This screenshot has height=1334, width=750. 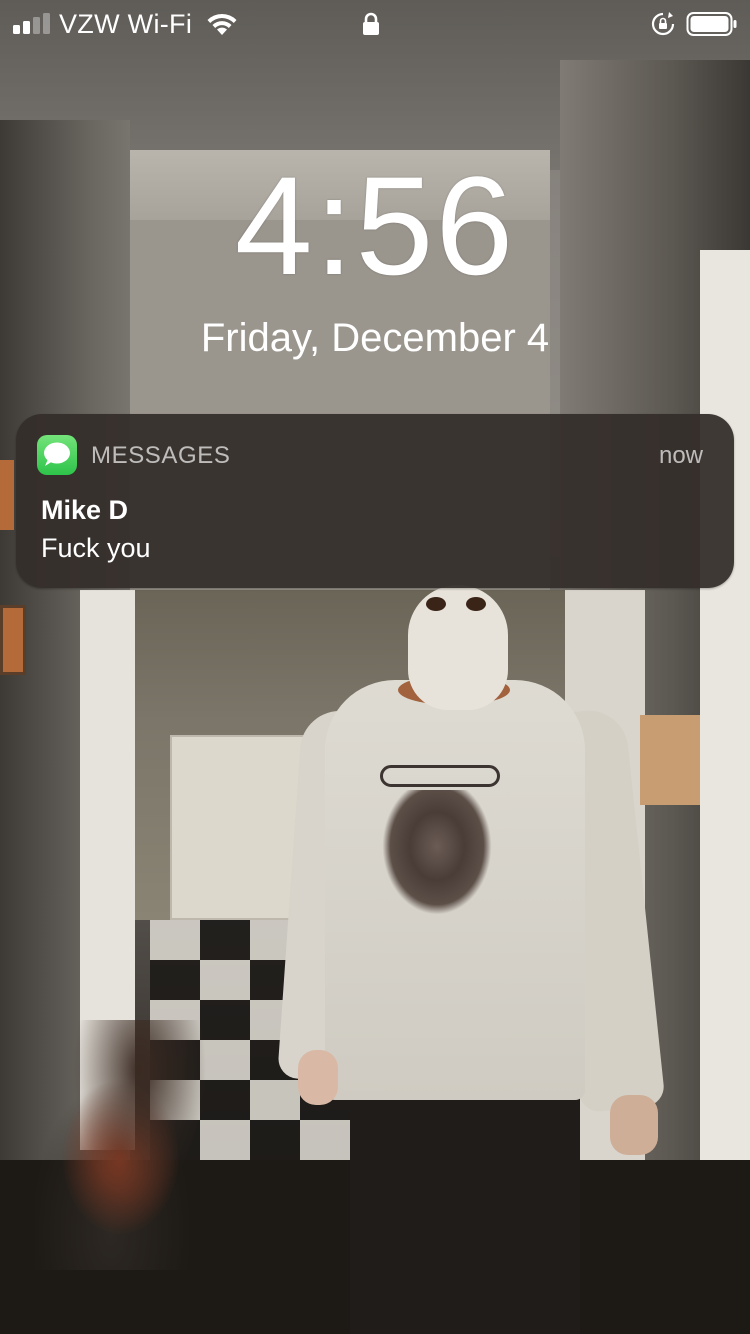 I want to click on lock-icon, so click(x=371, y=23).